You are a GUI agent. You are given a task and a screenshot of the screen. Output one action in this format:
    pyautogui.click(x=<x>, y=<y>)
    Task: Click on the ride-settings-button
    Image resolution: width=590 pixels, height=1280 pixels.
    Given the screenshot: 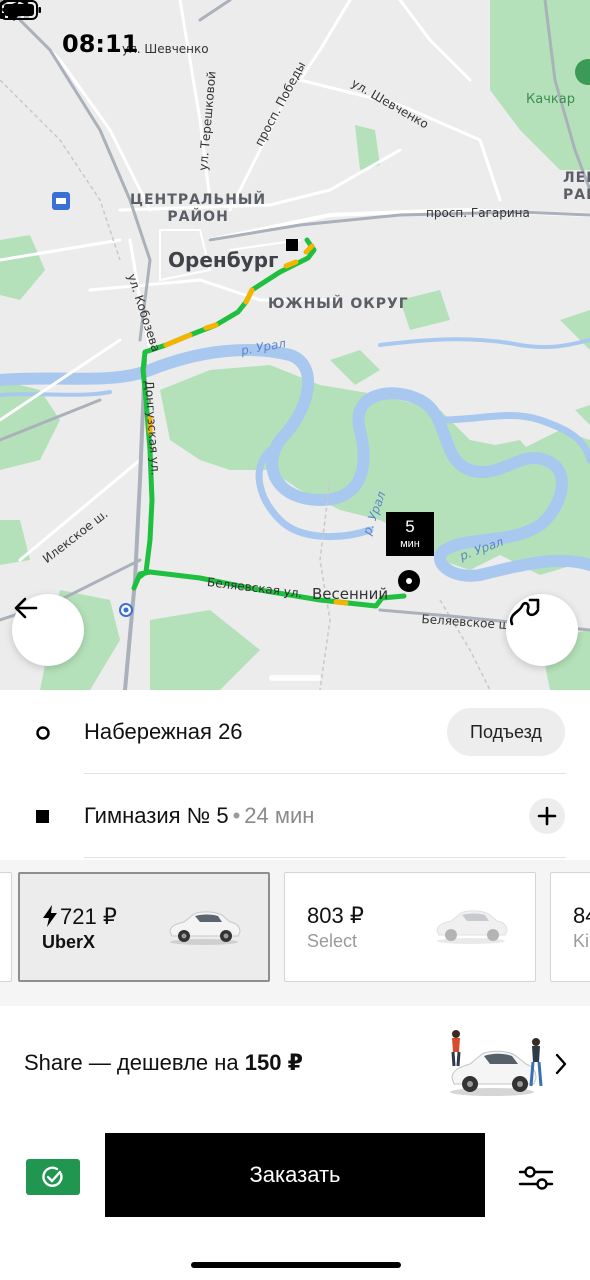 What is the action you would take?
    pyautogui.click(x=536, y=1178)
    